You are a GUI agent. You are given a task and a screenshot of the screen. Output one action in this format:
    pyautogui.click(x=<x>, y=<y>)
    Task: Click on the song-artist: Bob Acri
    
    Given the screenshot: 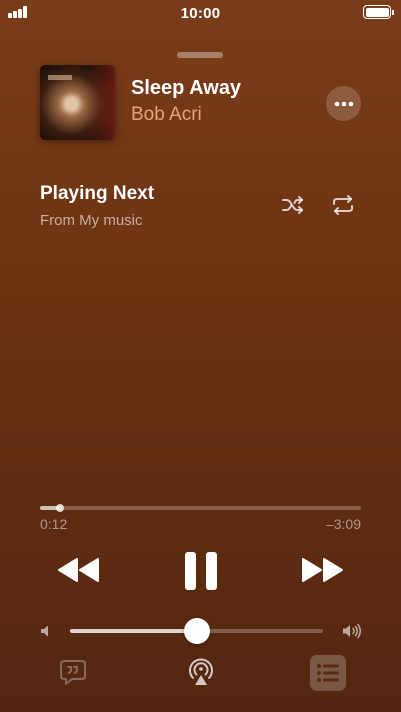 What is the action you would take?
    pyautogui.click(x=166, y=115)
    